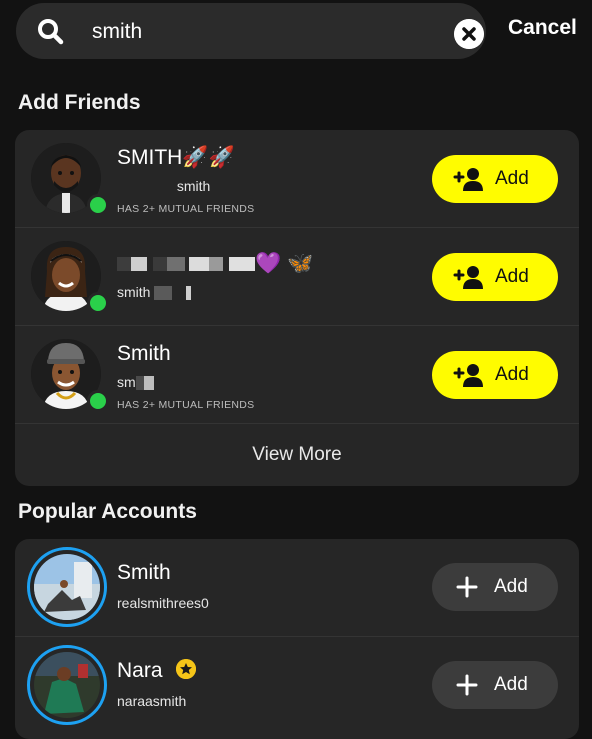 The width and height of the screenshot is (592, 739). What do you see at coordinates (469, 34) in the screenshot?
I see `clear-search-icon` at bounding box center [469, 34].